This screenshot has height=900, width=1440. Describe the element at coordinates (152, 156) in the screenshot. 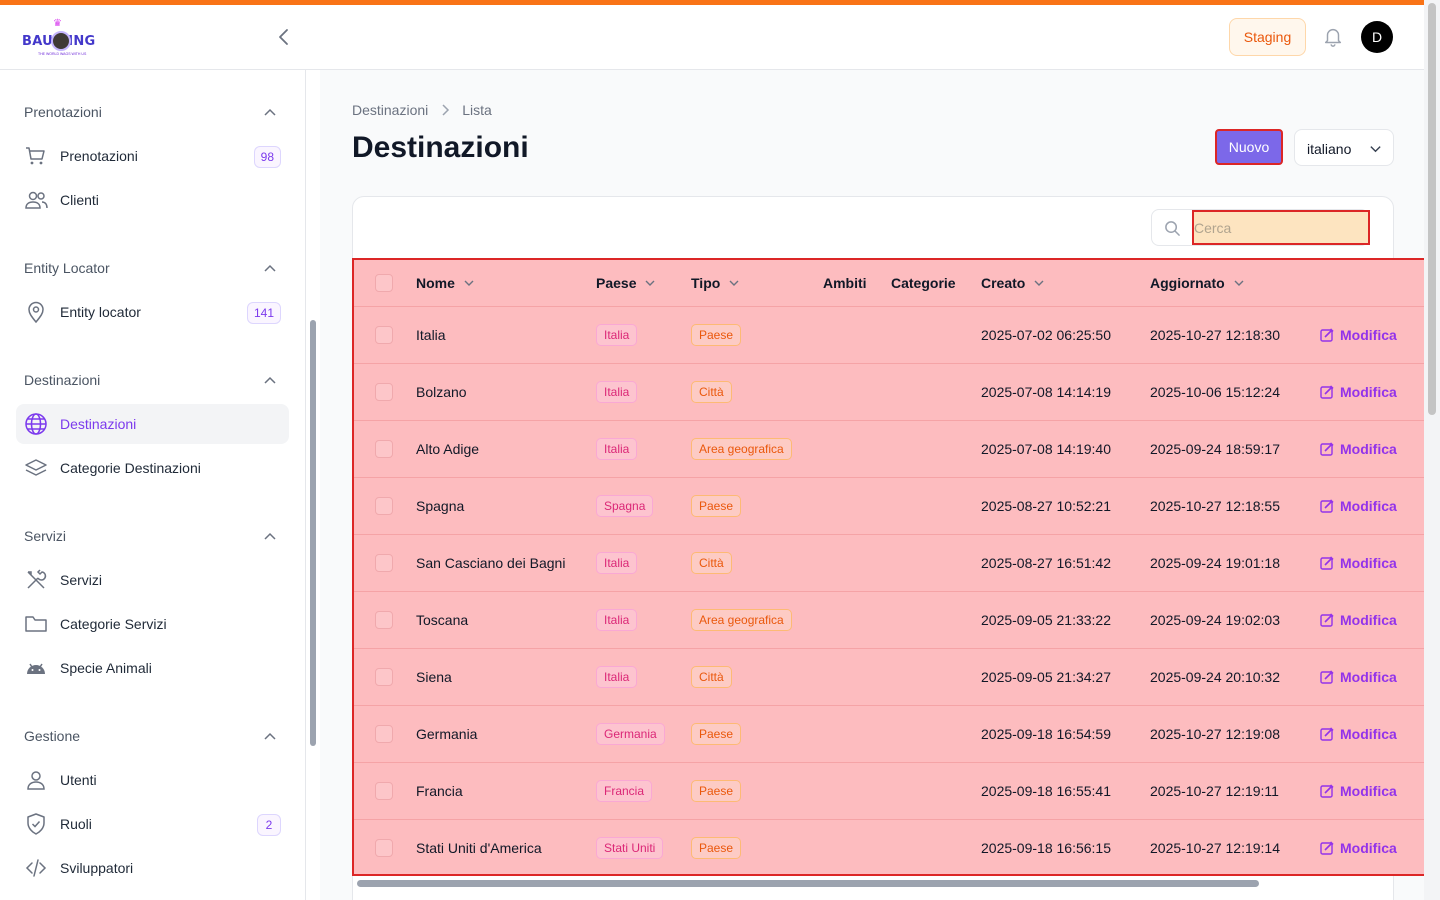

I see `sidebar-item-prenotazioni: Prenotazioni 98` at that location.